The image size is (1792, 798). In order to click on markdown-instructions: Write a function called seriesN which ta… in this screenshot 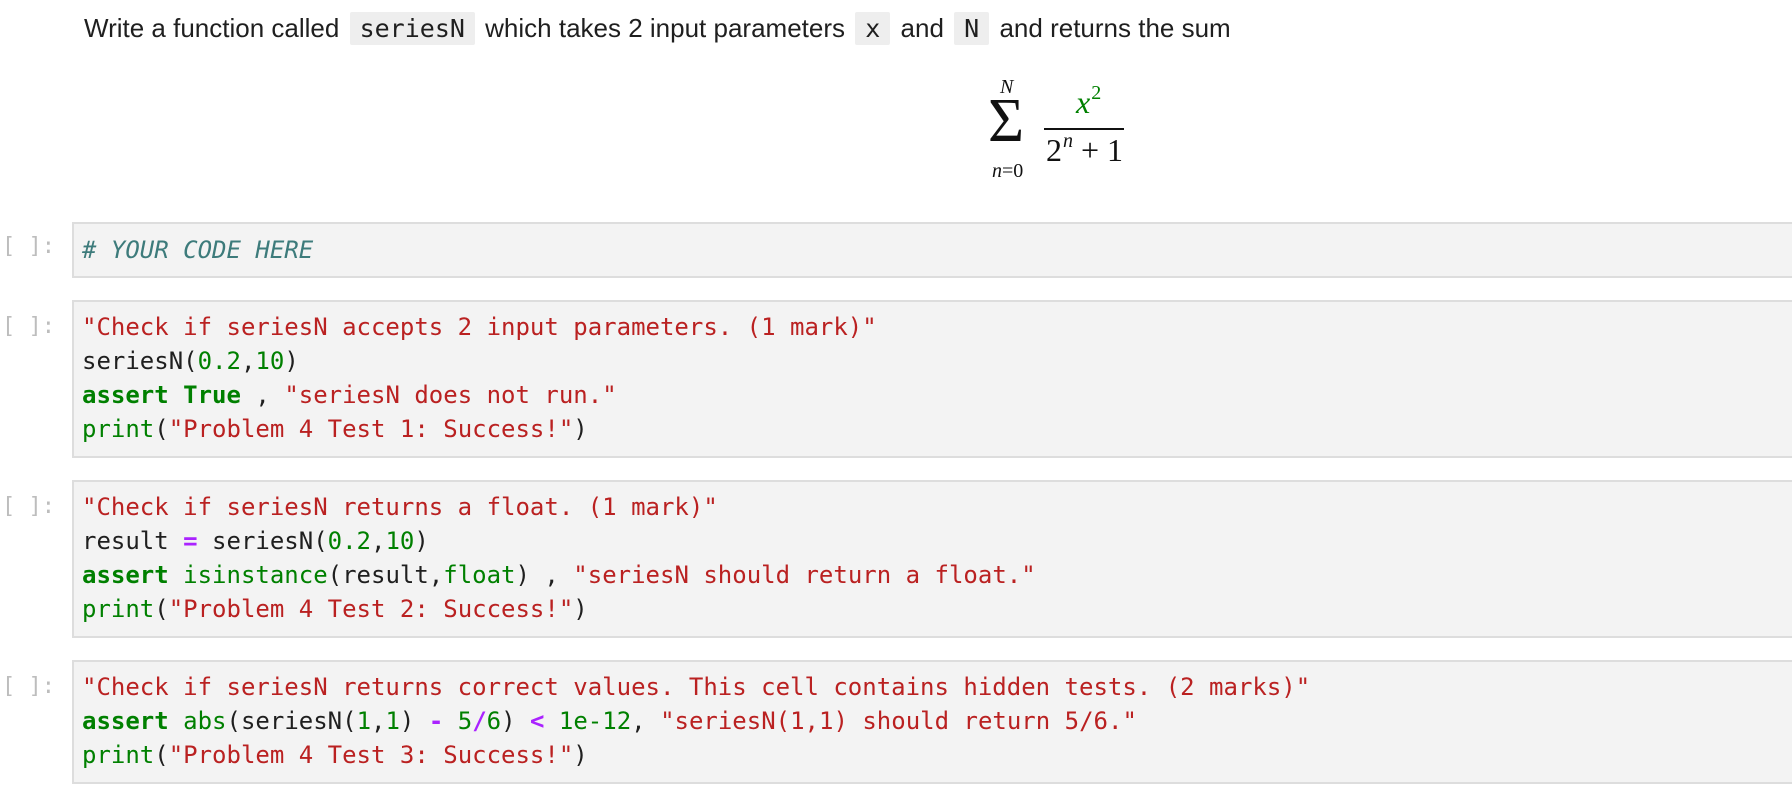, I will do `click(657, 28)`.